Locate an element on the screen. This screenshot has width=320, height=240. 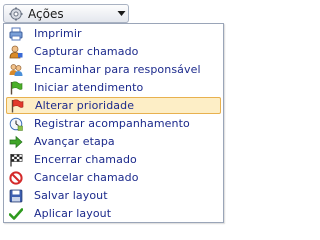
menu-item-label: Encerrar chamado is located at coordinates (85, 159).